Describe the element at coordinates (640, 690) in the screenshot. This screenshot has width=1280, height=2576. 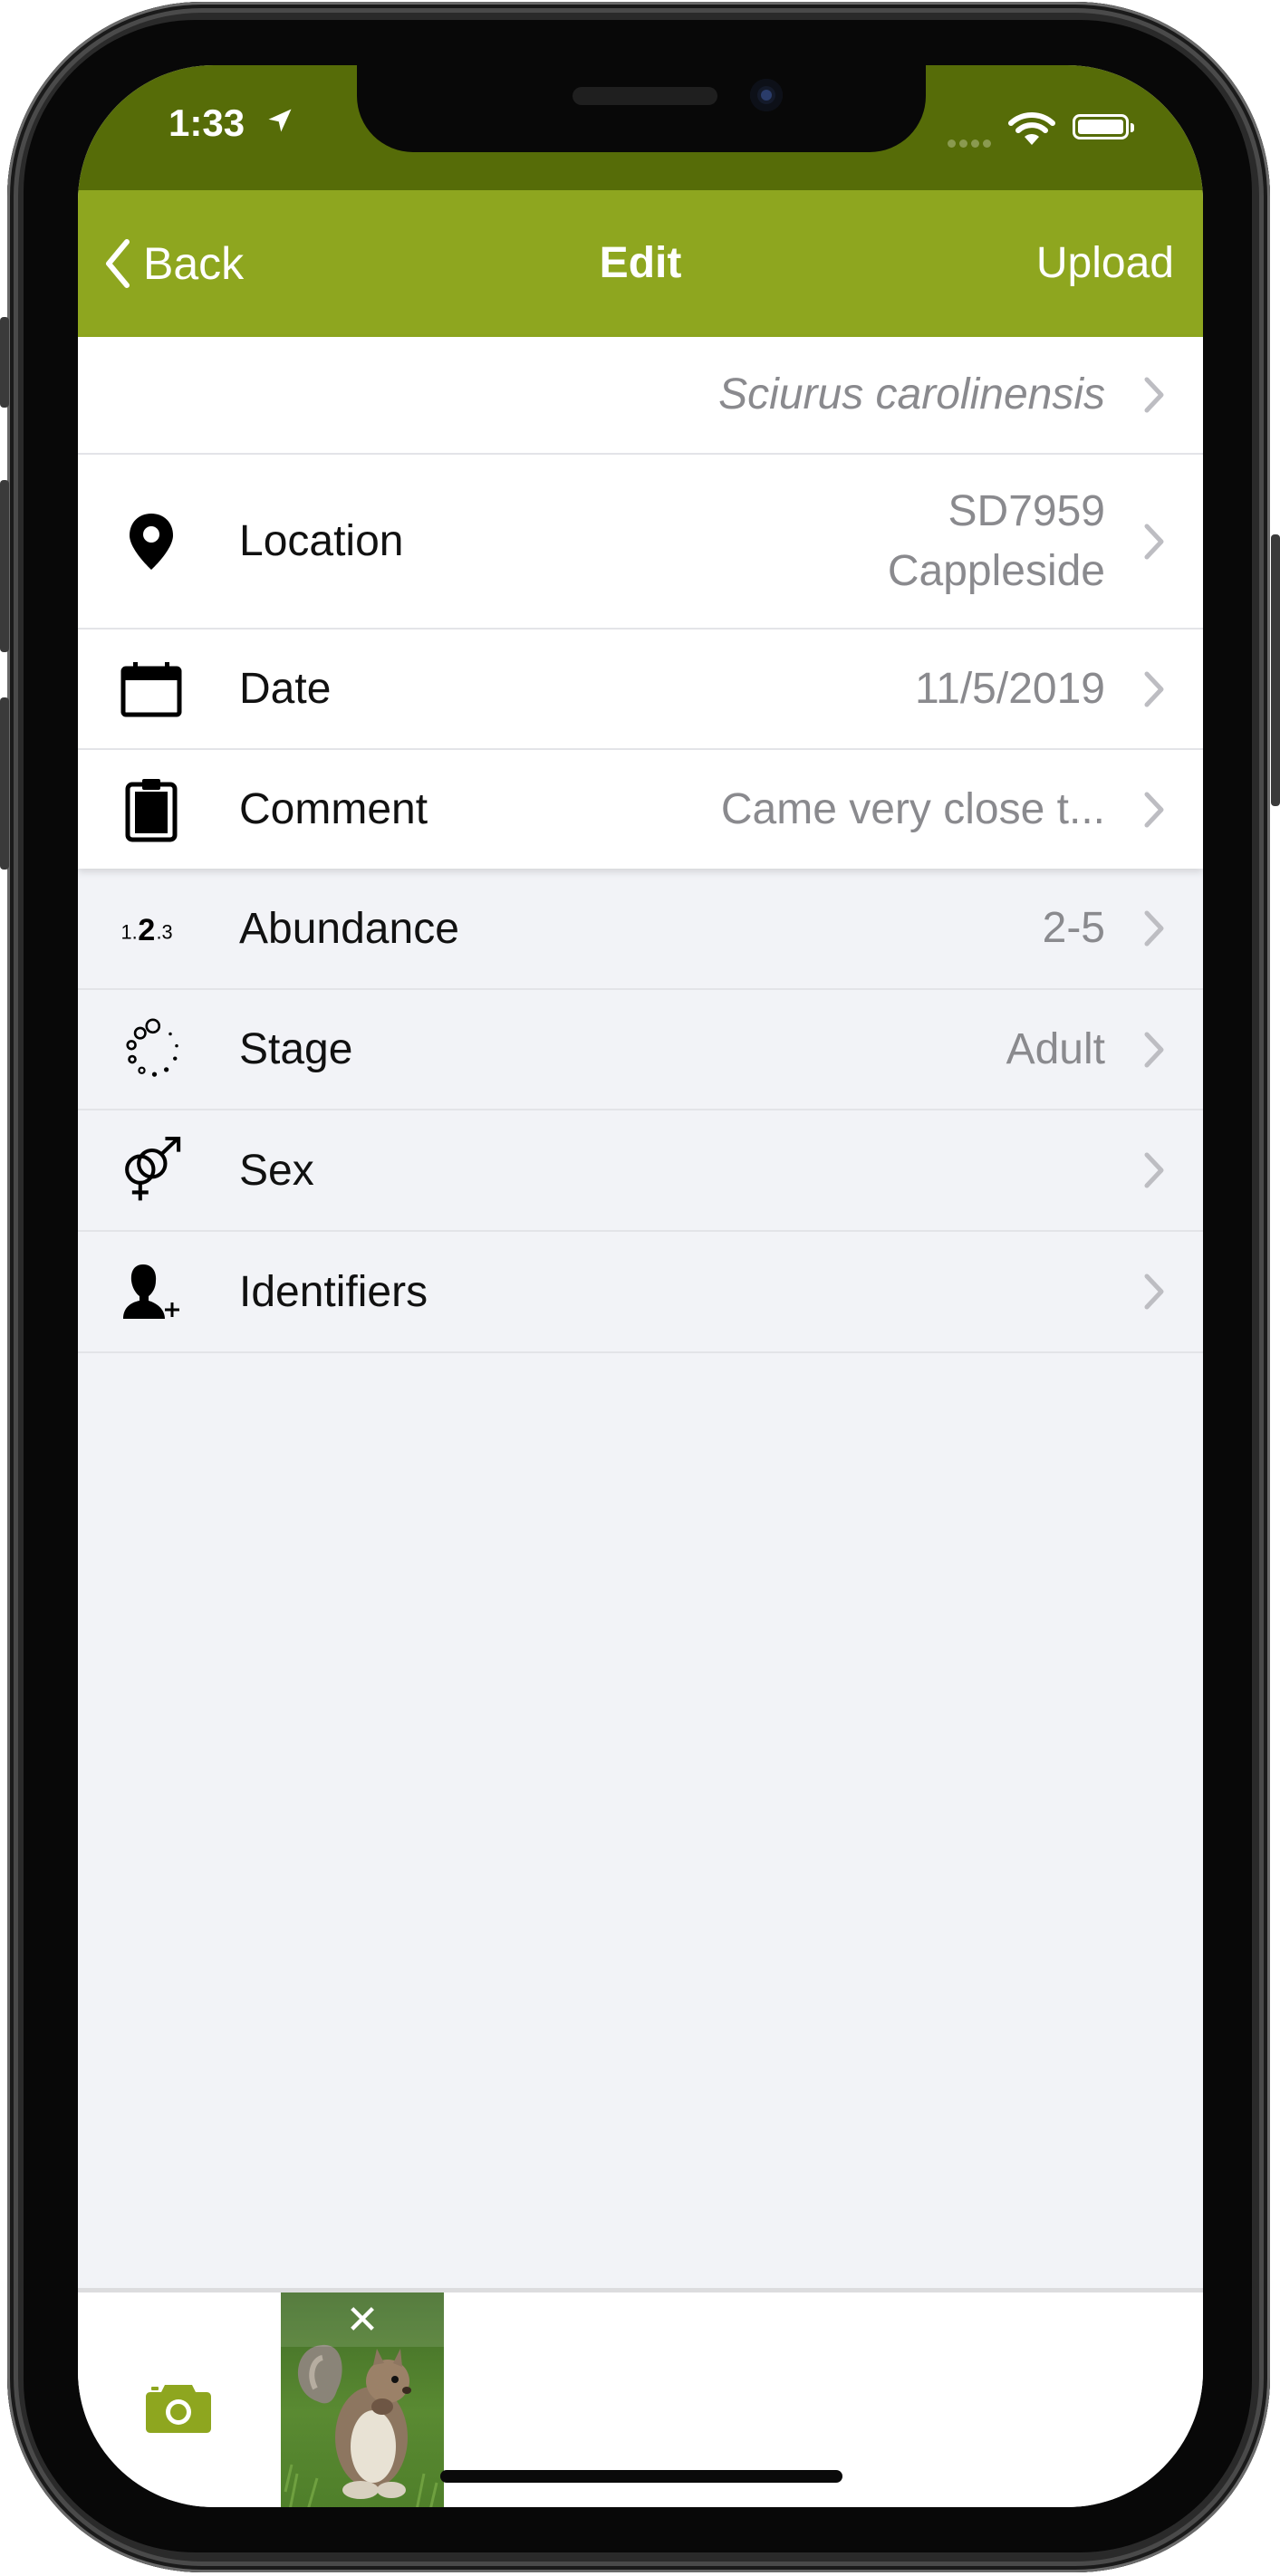
I see `date-row: Date 11/5/2019` at that location.